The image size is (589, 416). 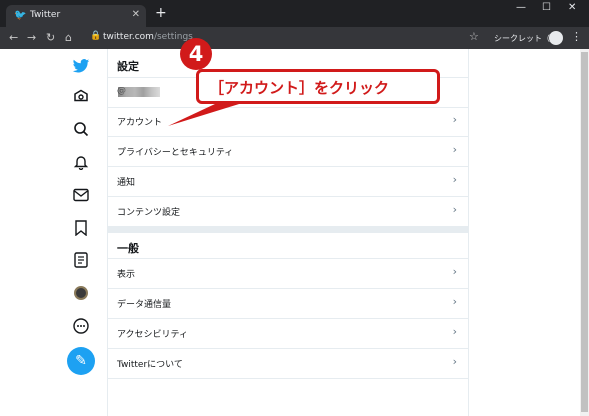 I want to click on instruction-callout: ［アカウント］をクリック, so click(x=318, y=86).